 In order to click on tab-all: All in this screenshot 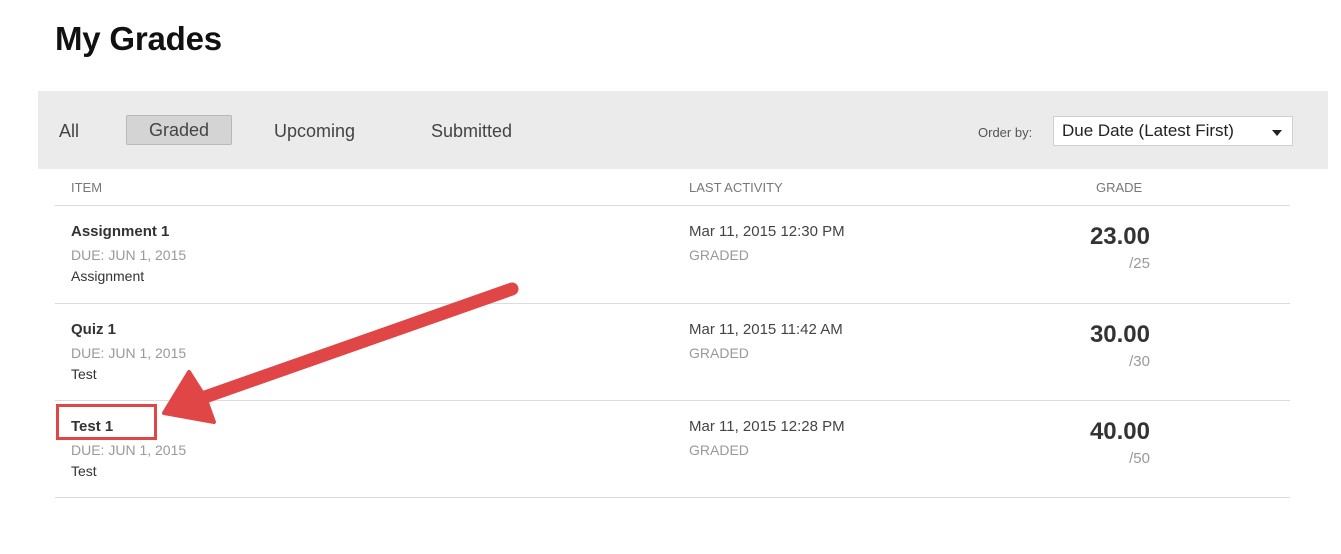, I will do `click(69, 131)`.